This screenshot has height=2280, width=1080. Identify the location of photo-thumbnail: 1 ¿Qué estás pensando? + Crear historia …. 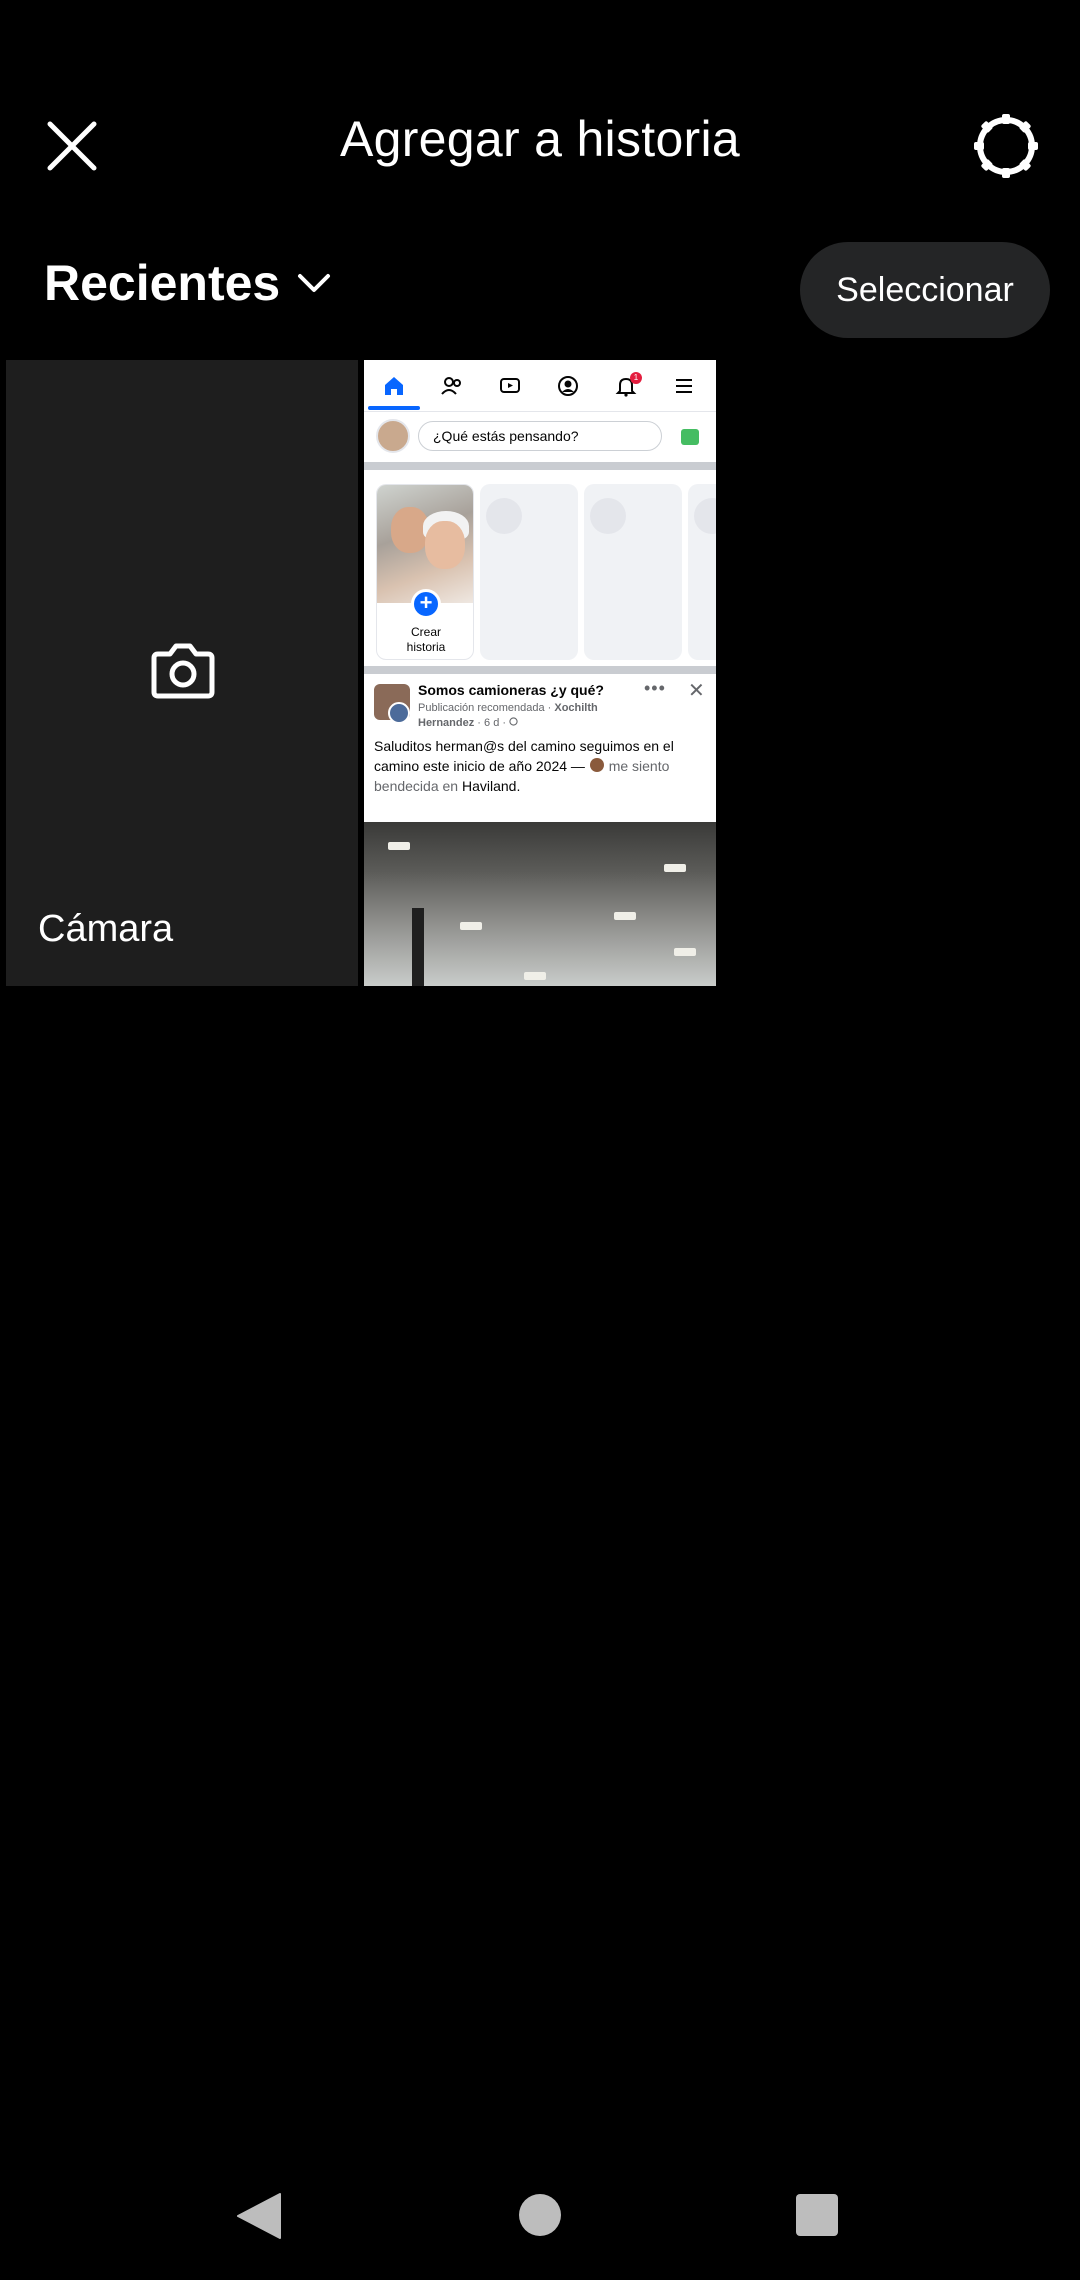
(540, 673).